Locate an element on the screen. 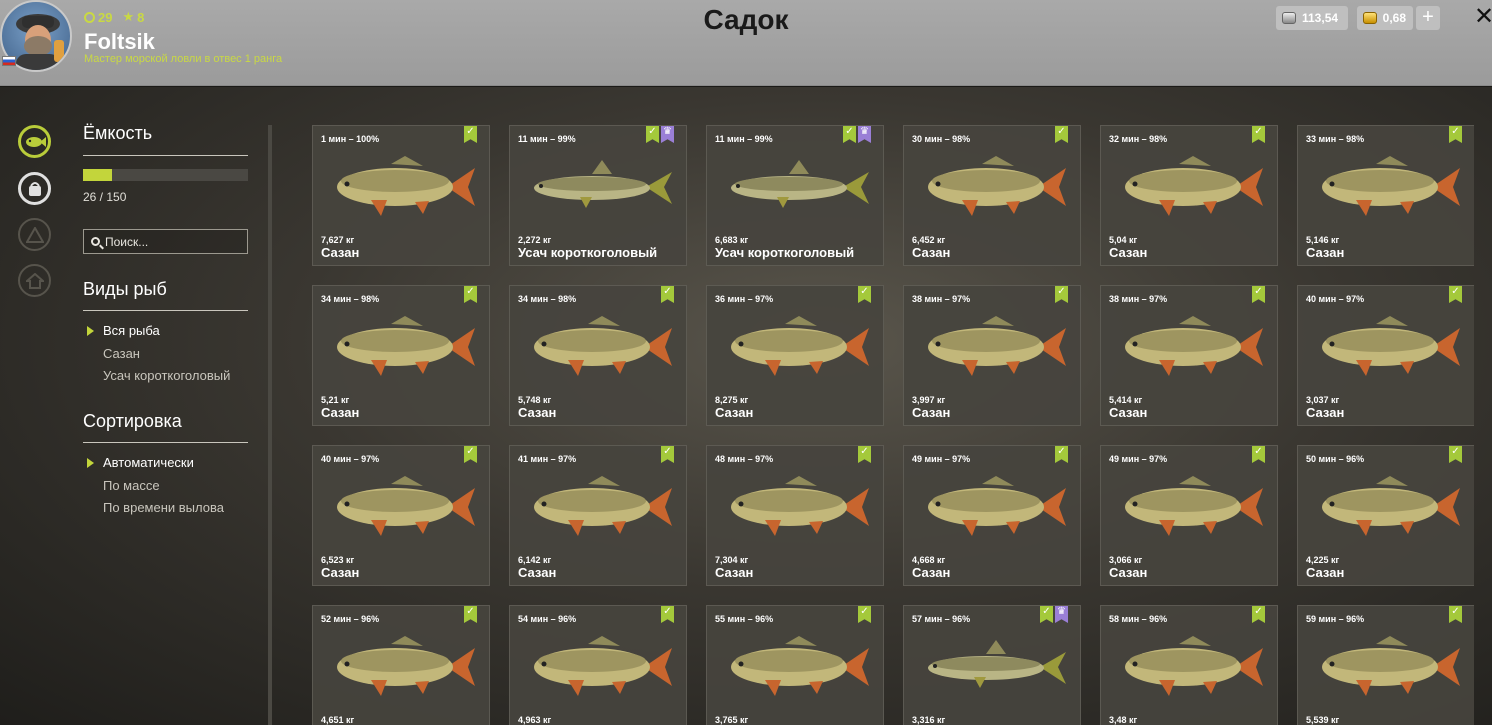  capacity-count: 26 / 150 is located at coordinates (105, 197).